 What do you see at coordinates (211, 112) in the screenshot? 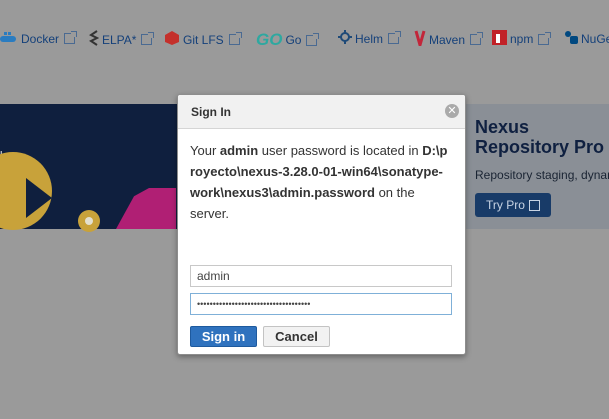
I see `dialog-title: Sign In` at bounding box center [211, 112].